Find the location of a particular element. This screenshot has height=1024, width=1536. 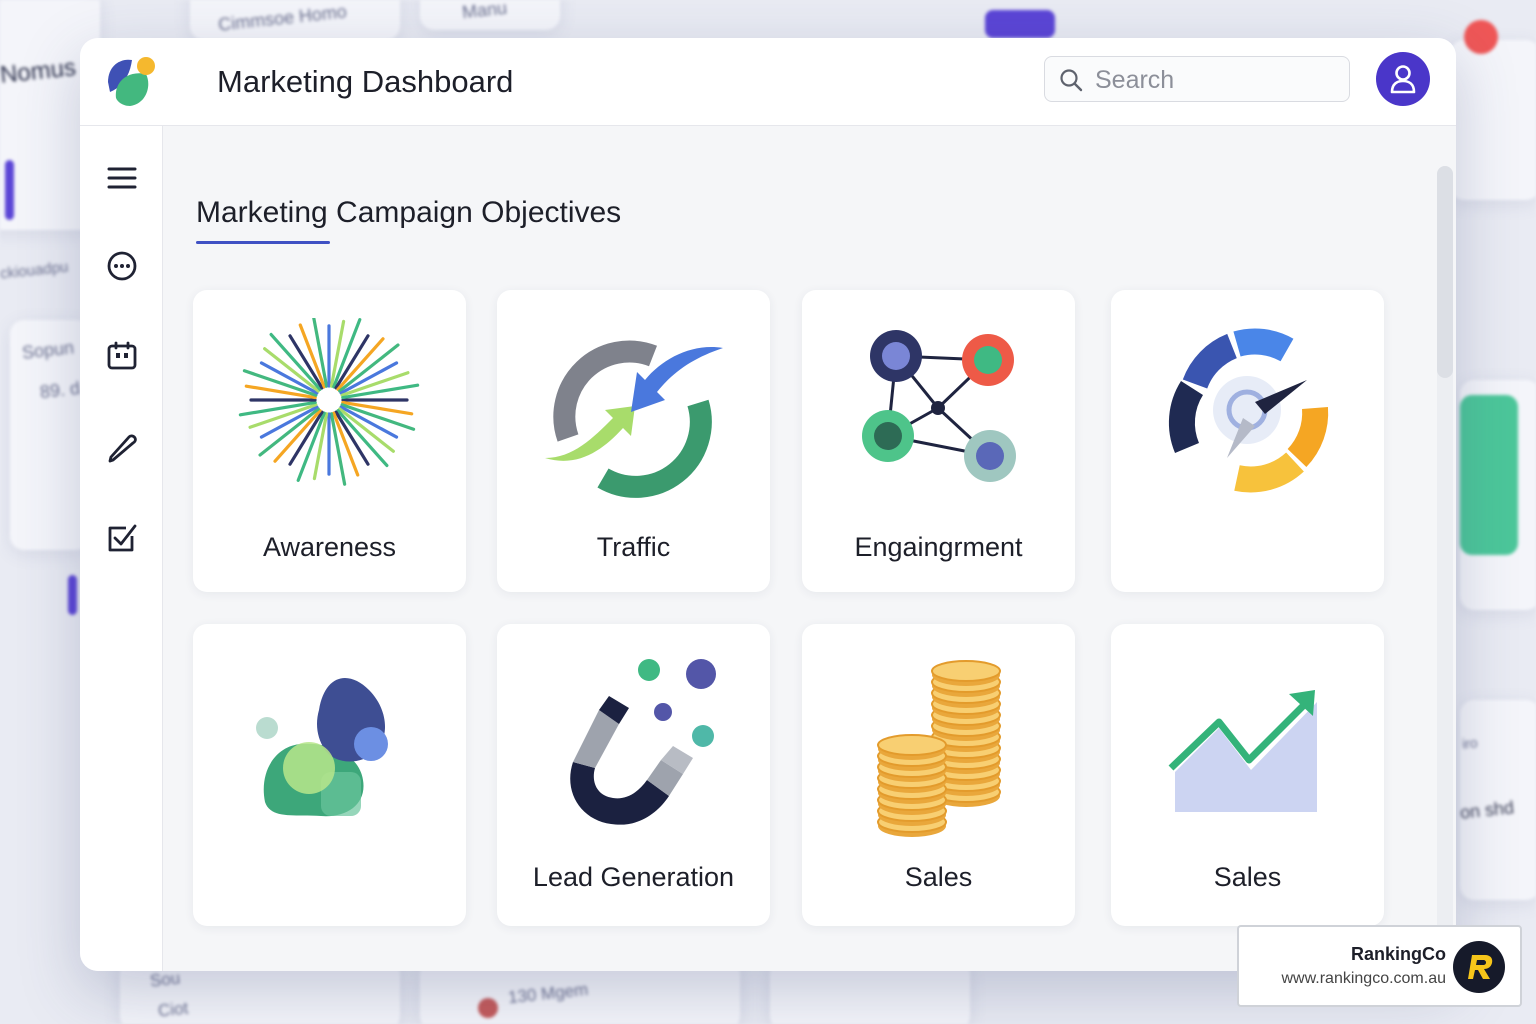

sidebar-item-tasks is located at coordinates (122, 538).